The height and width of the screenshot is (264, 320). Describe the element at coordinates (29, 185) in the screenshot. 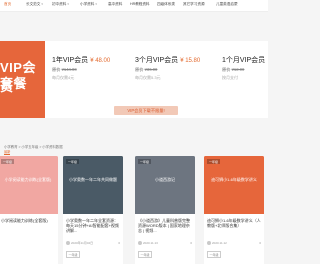

I see `card-thumbnail: 一年级 小学阅读能力训练(全套版)` at that location.